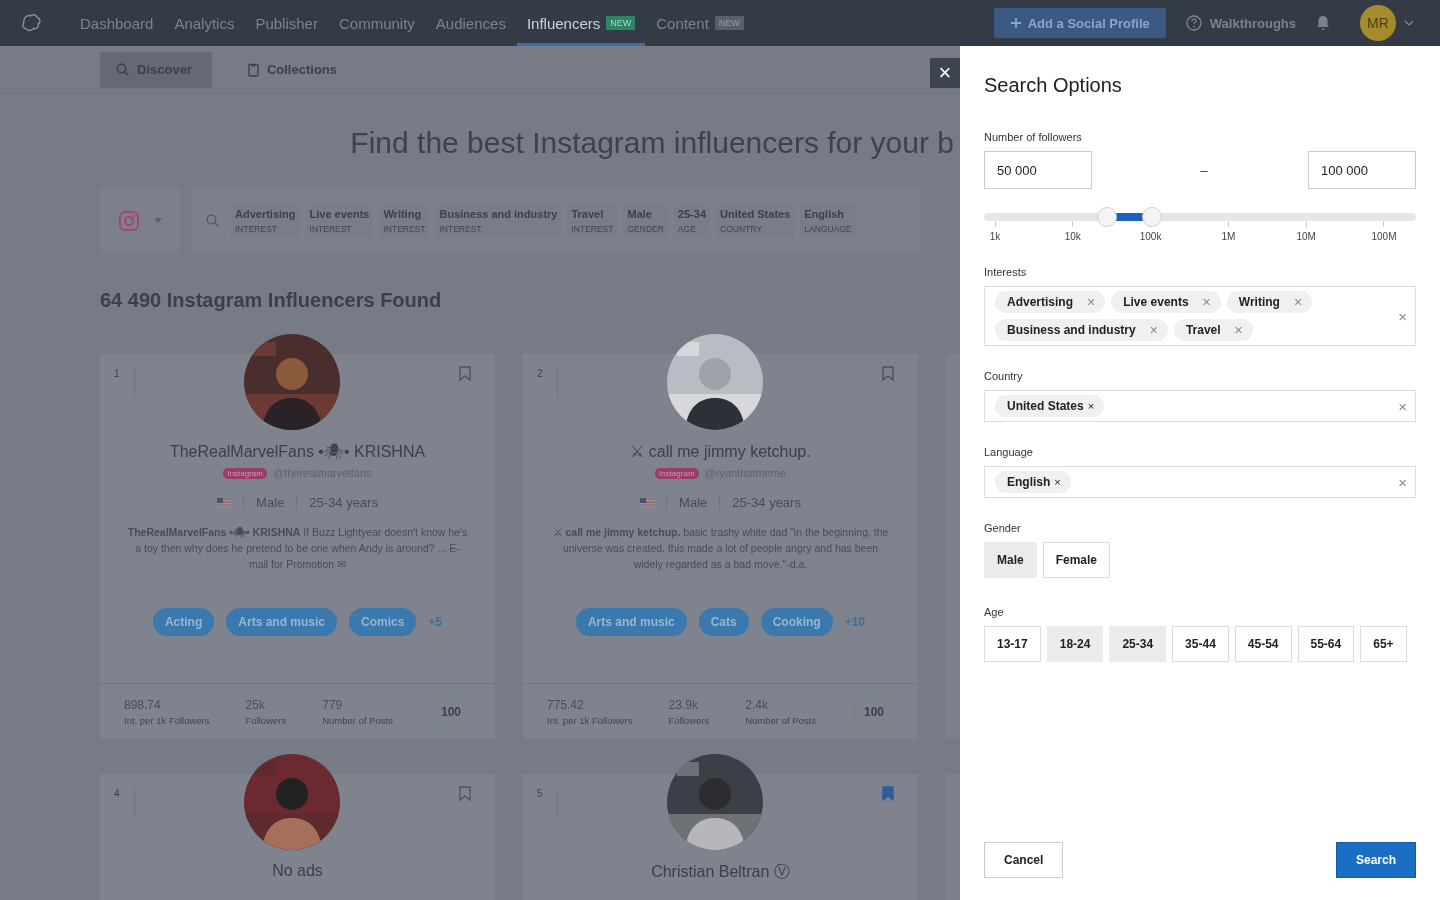 This screenshot has width=1440, height=900. Describe the element at coordinates (1010, 560) in the screenshot. I see `gender-option: Male` at that location.